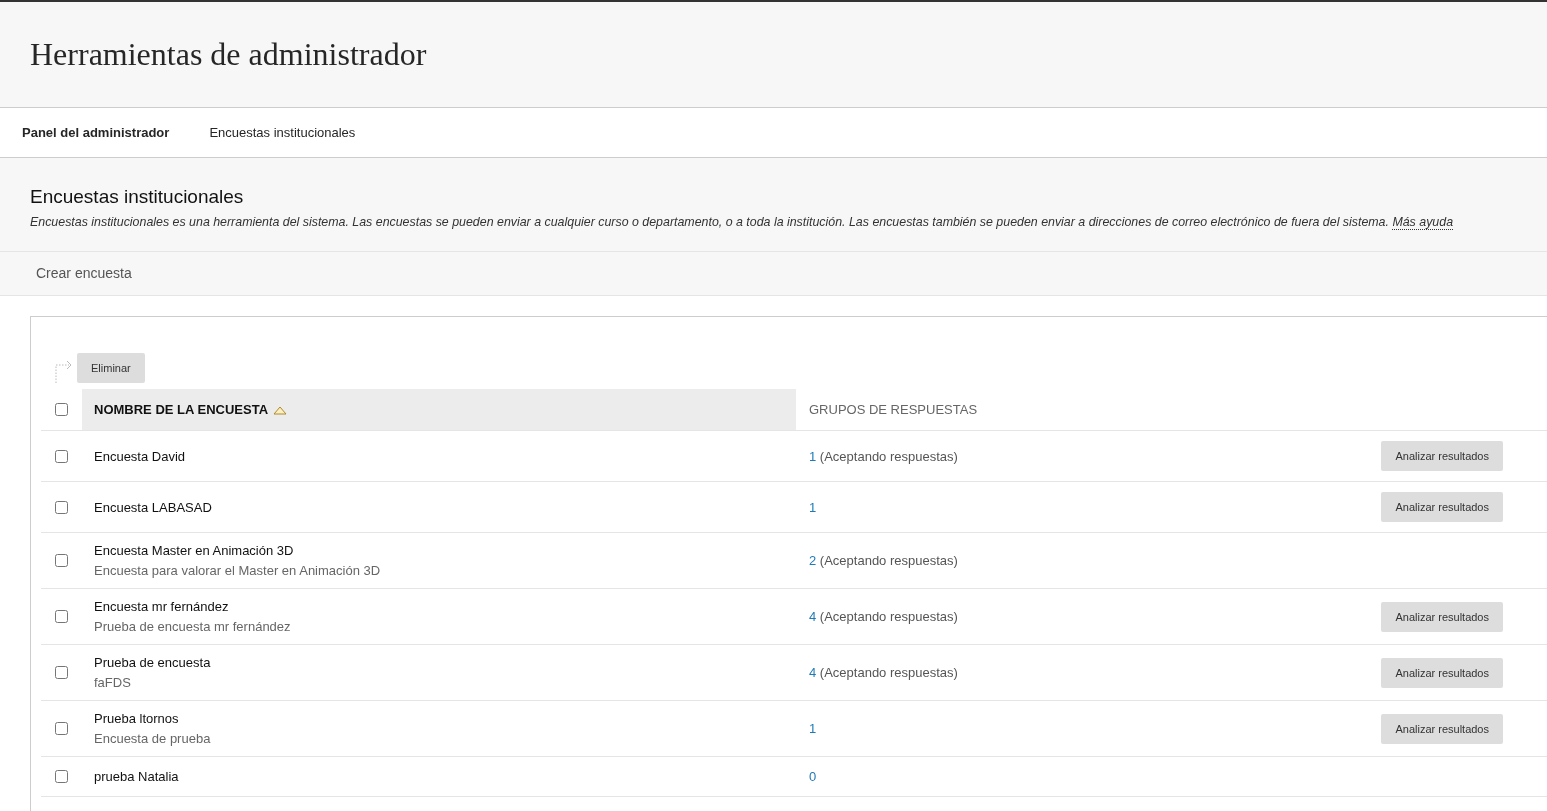 The width and height of the screenshot is (1547, 811). Describe the element at coordinates (238, 570) in the screenshot. I see `survey-description: Encuesta para valorar el Master en Animación 3D` at that location.